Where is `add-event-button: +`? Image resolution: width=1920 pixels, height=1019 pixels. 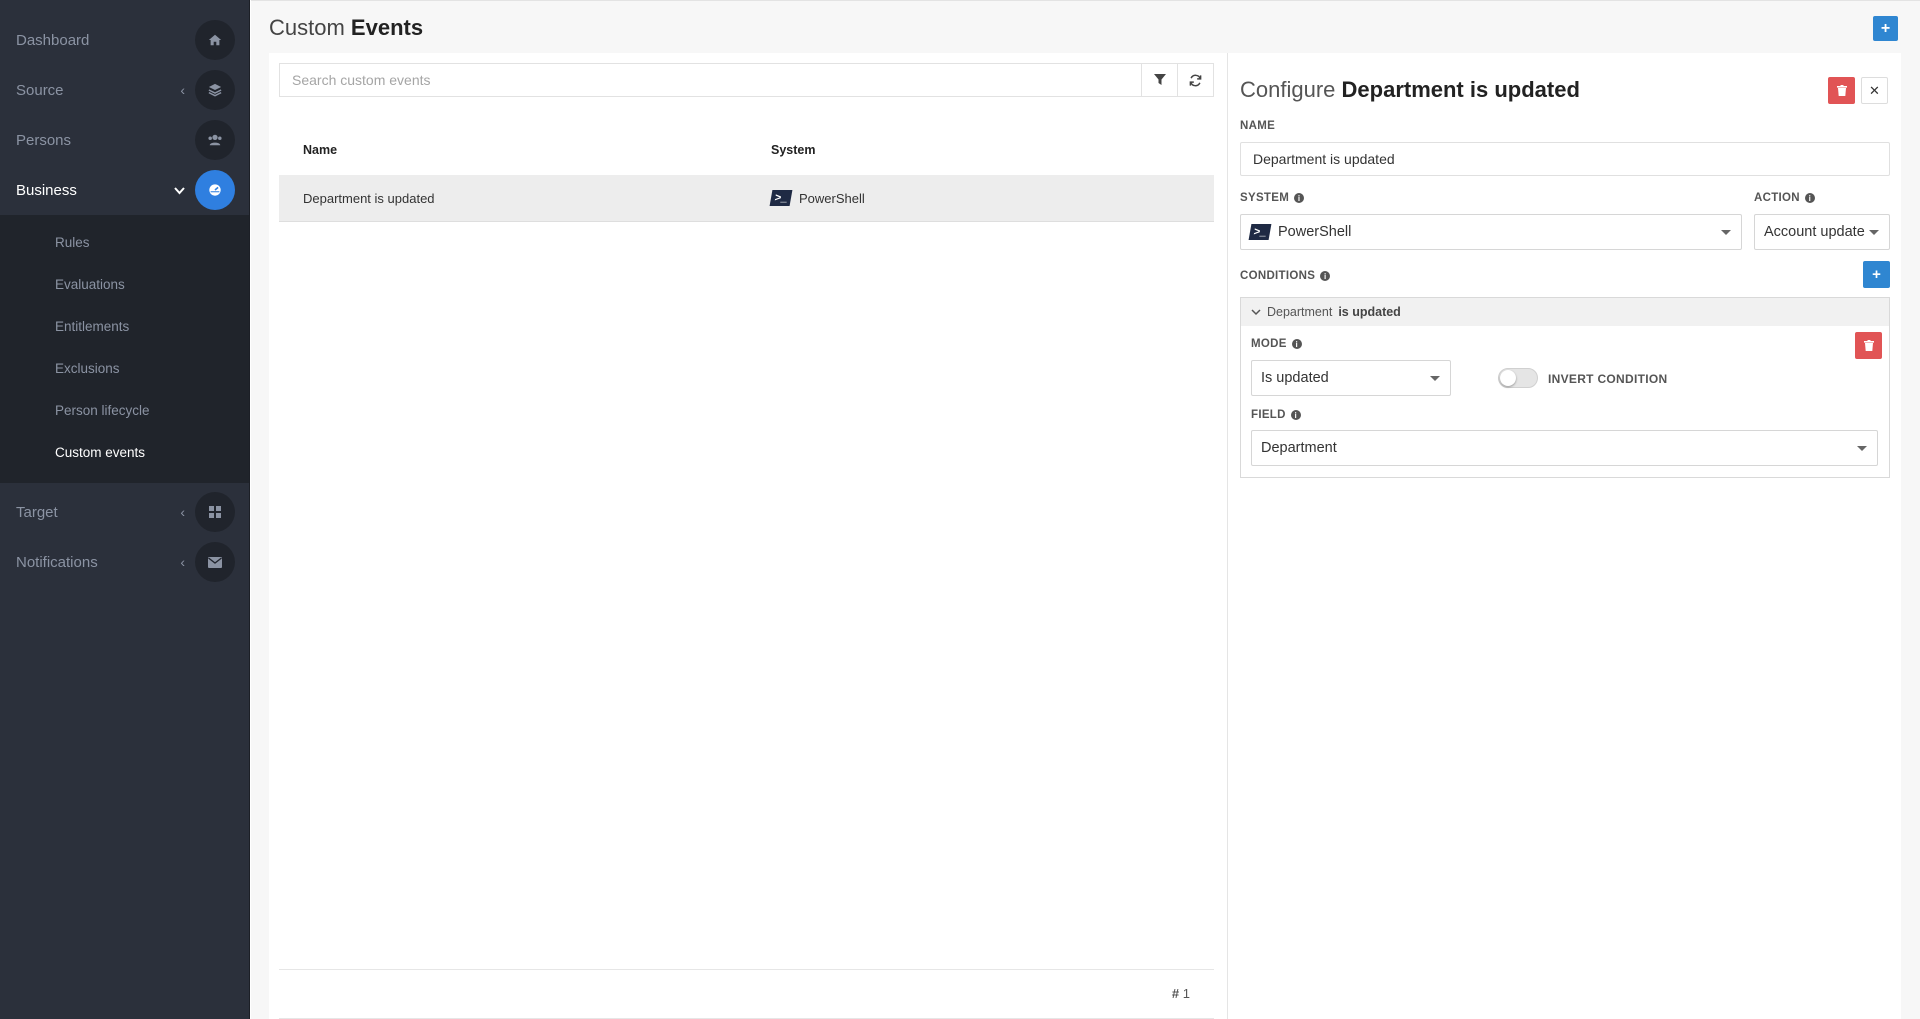
add-event-button: + is located at coordinates (1885, 28).